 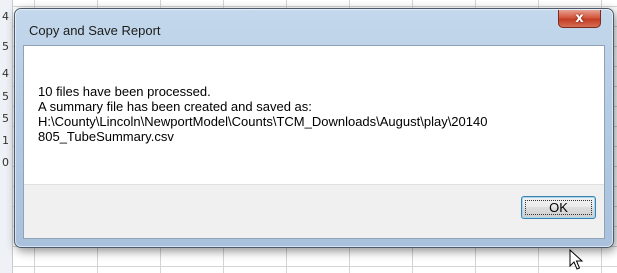 I want to click on close-button: x, so click(x=579, y=19).